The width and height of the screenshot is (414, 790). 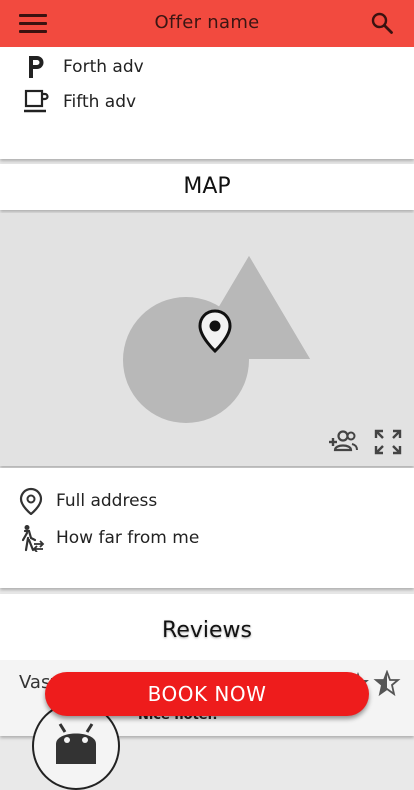 What do you see at coordinates (100, 102) in the screenshot?
I see `advantage-label: Fifth adv` at bounding box center [100, 102].